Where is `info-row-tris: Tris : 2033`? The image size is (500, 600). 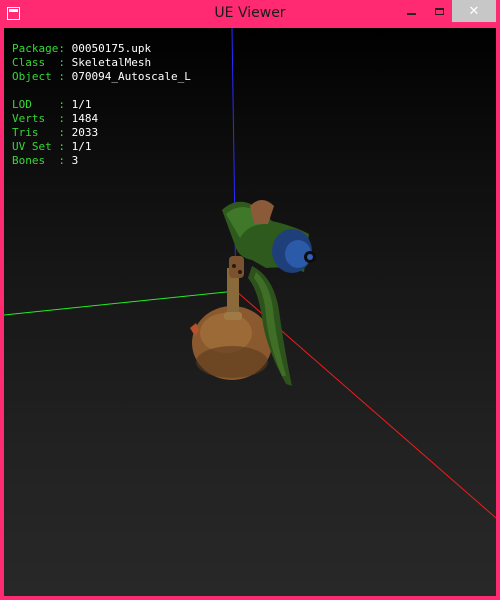 info-row-tris: Tris : 2033 is located at coordinates (101, 133).